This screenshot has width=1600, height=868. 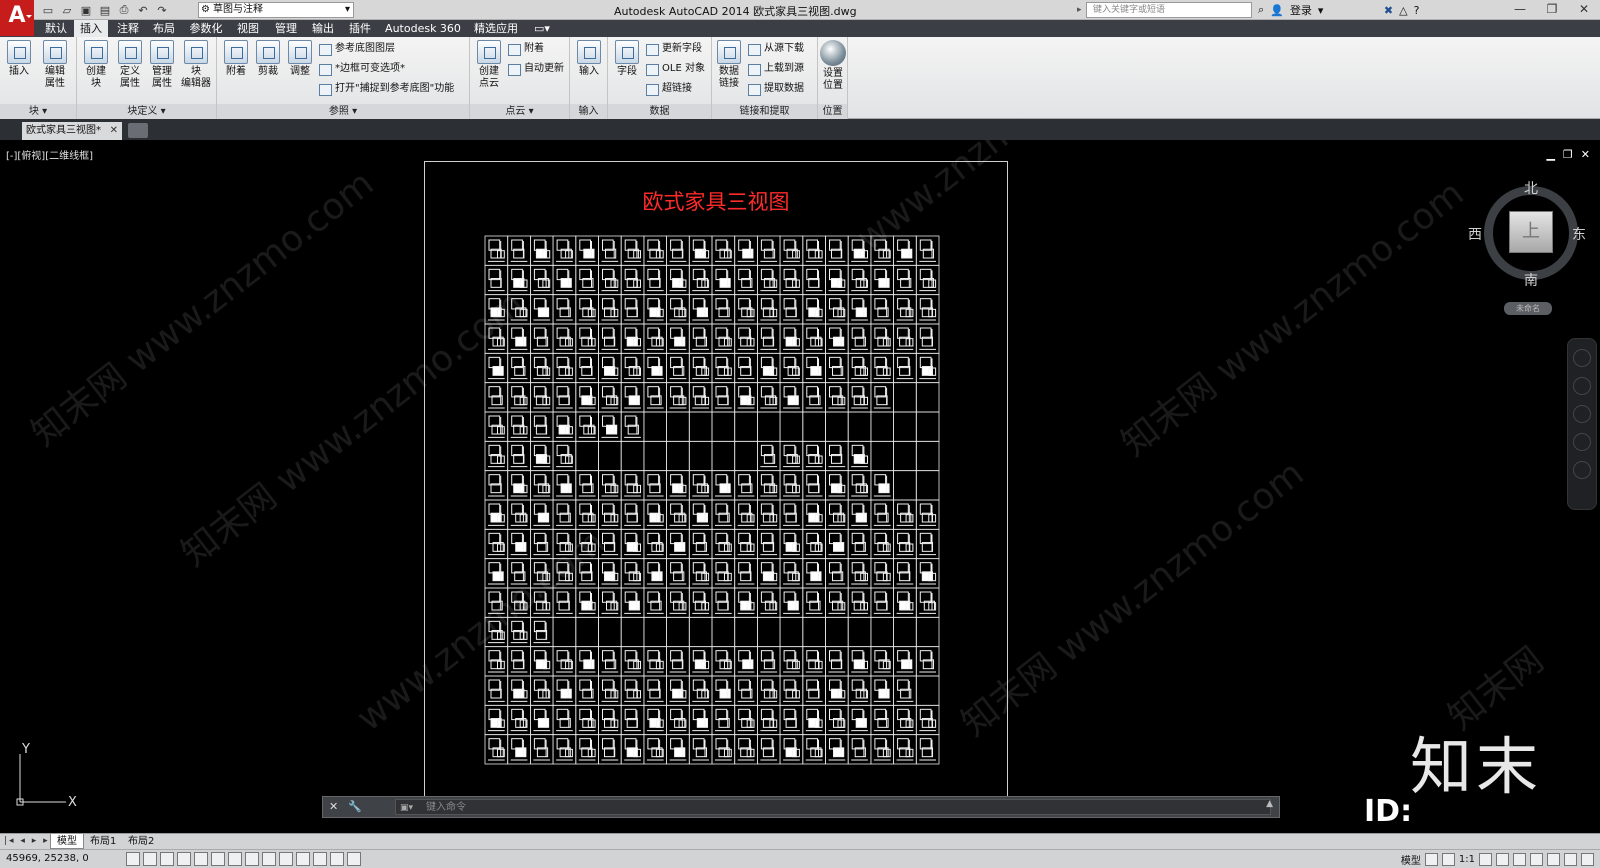 I want to click on underlay-layers-button: 参考底图图层, so click(x=357, y=49).